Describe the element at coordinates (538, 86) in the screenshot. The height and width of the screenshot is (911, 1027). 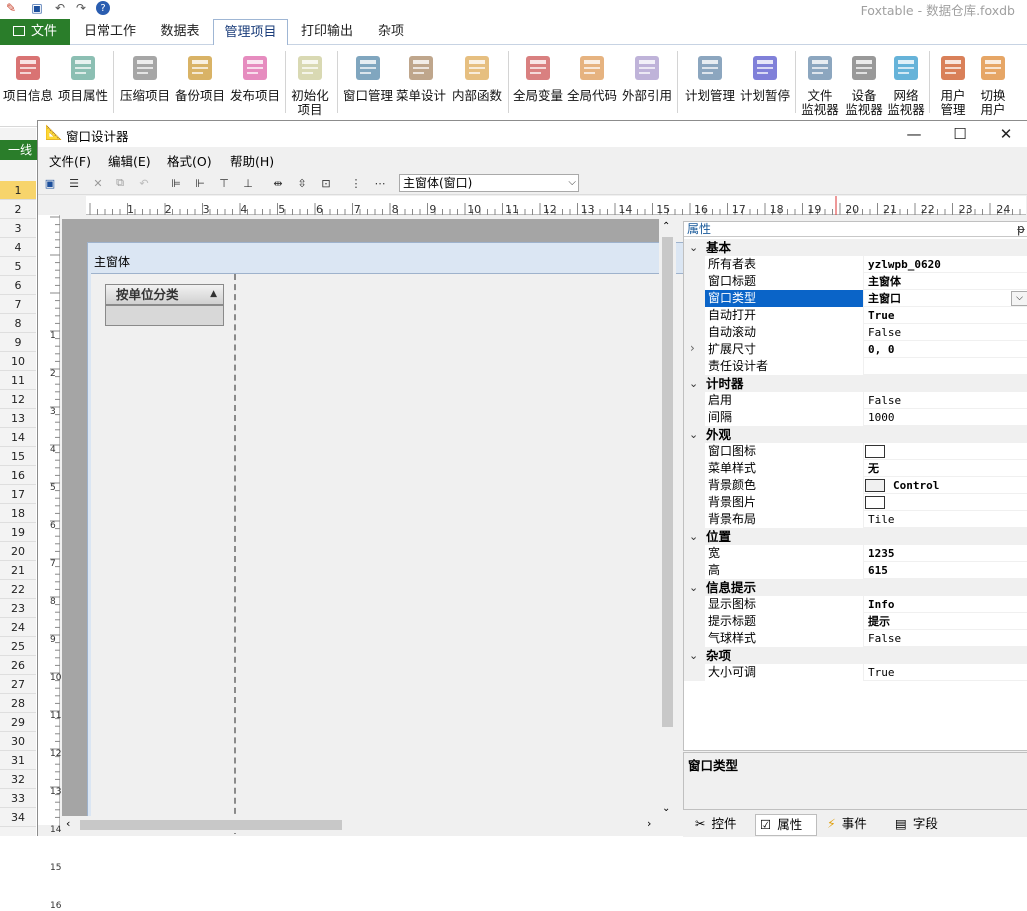
I see `ribbon-button-9: 全局变量` at that location.